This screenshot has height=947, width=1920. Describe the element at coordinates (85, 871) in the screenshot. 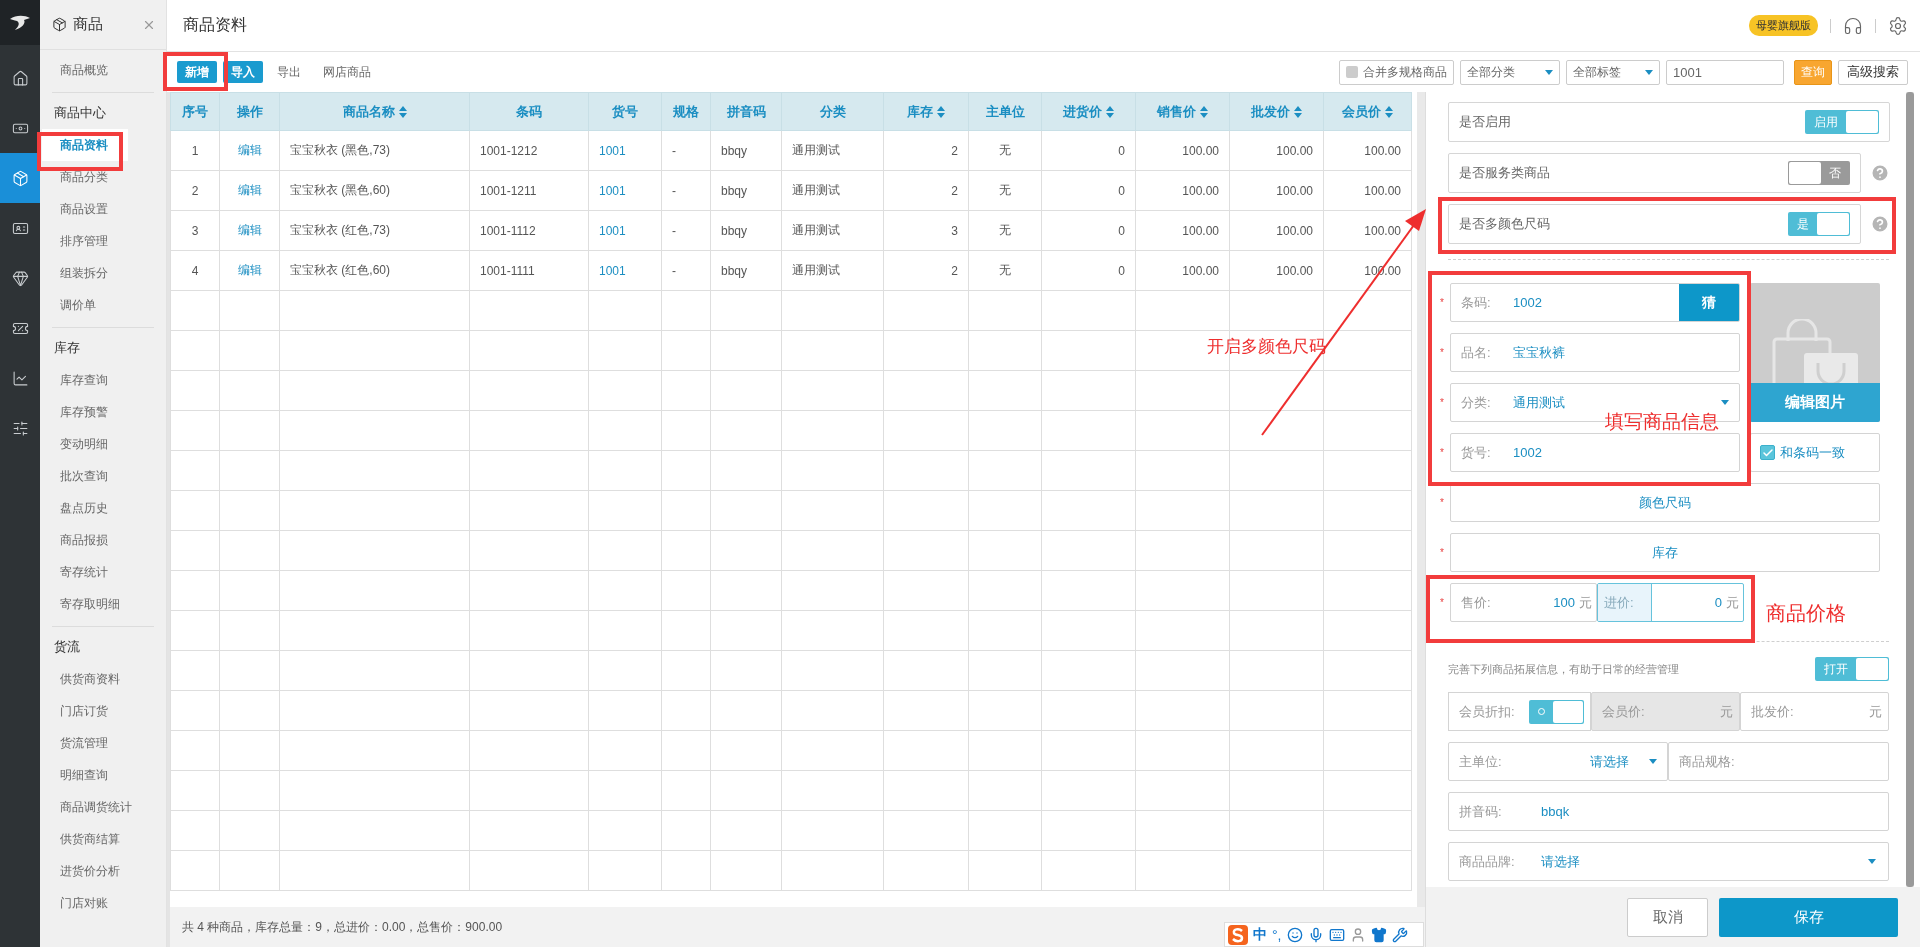

I see `sidebar-item: 进货价分析` at that location.